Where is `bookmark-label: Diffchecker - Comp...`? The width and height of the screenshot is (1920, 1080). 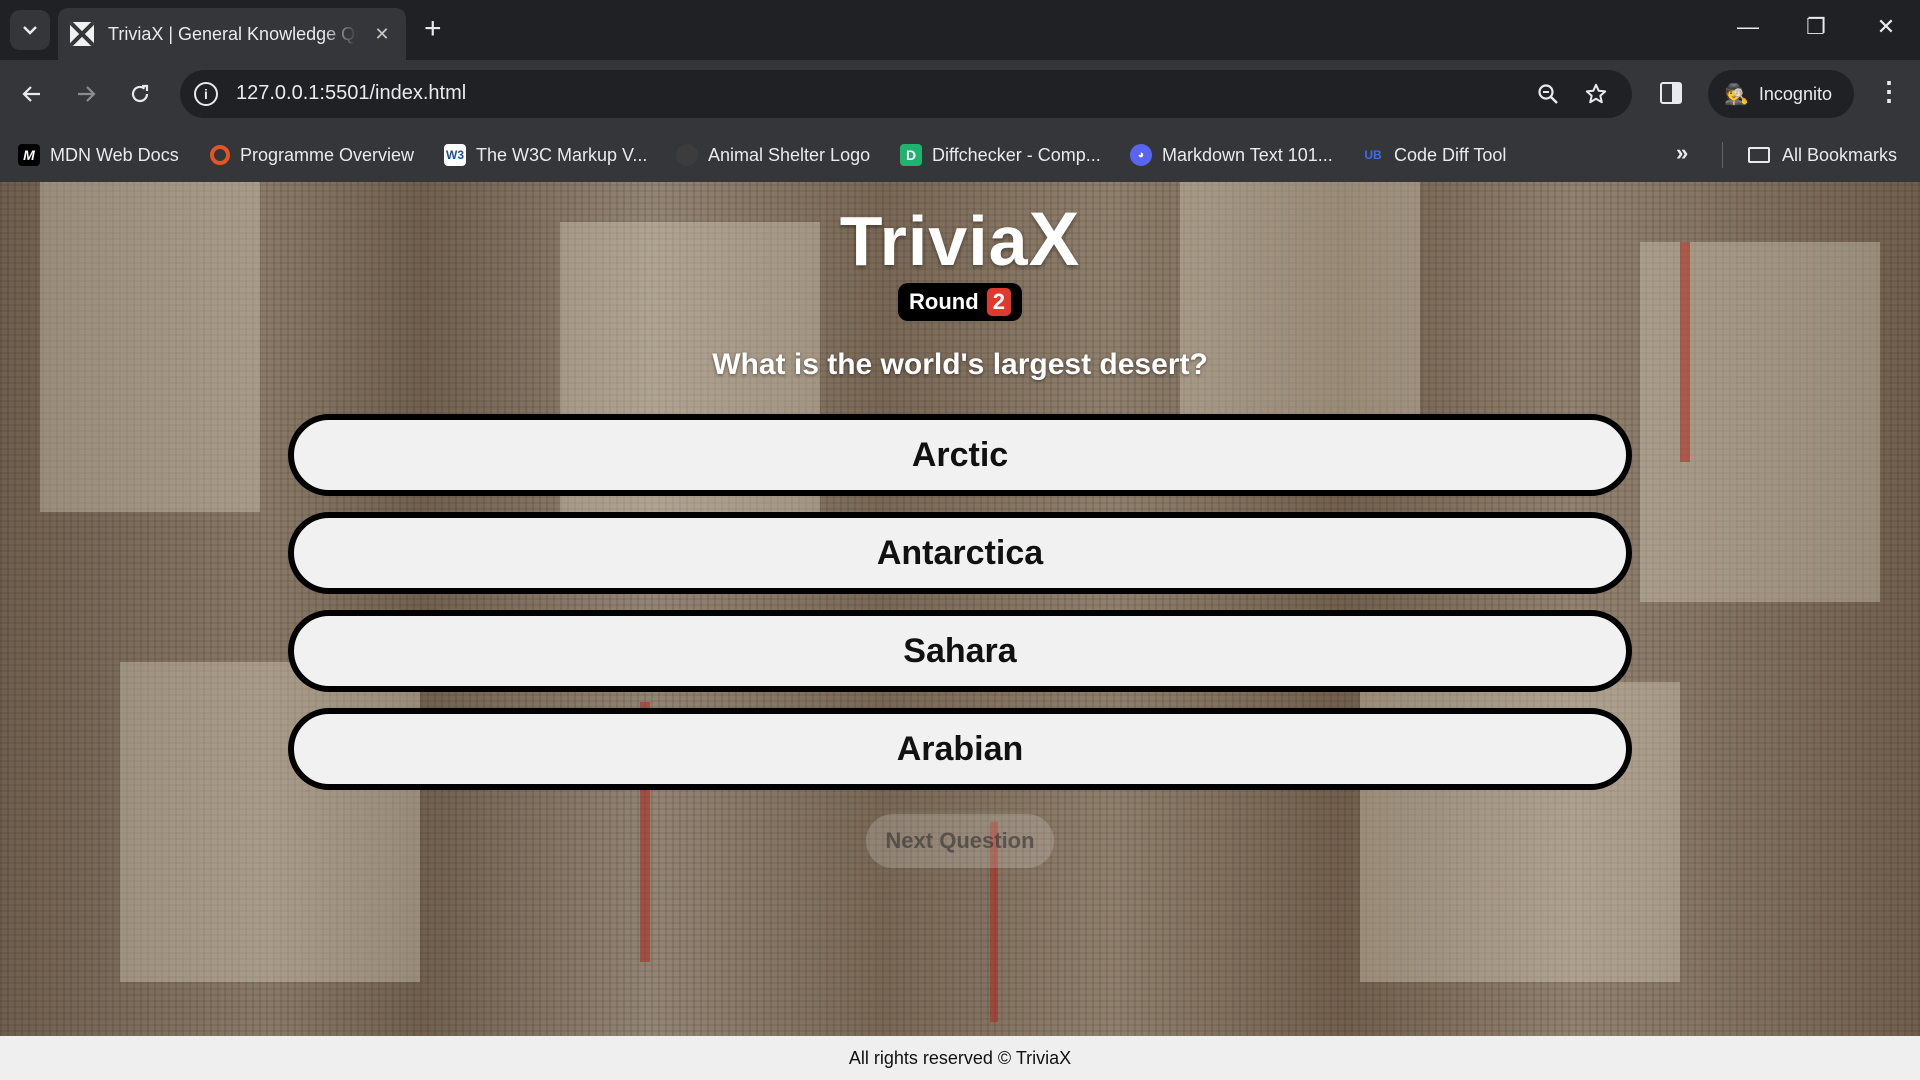 bookmark-label: Diffchecker - Comp... is located at coordinates (1016, 154).